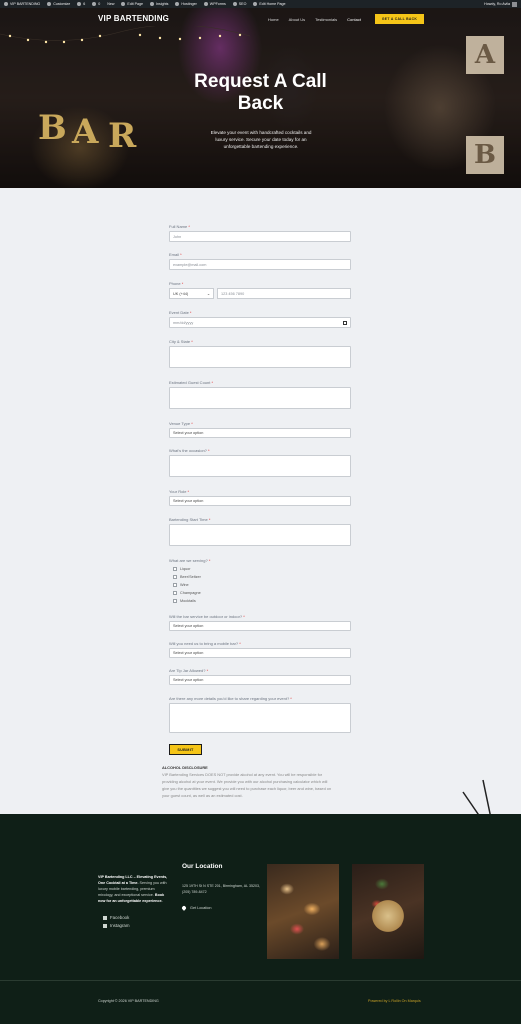  Describe the element at coordinates (260, 341) in the screenshot. I see `city-state-label: City & State *` at that location.